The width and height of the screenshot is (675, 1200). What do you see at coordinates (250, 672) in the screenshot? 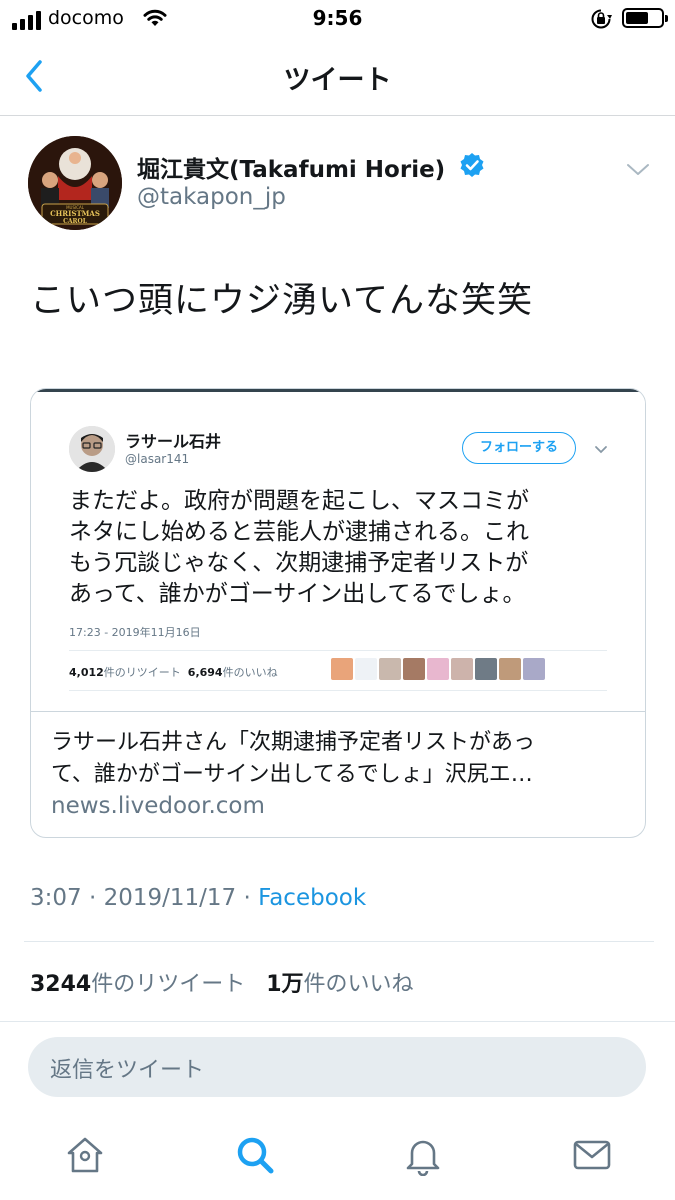
I see `embedded-like-label: 件のいいね` at bounding box center [250, 672].